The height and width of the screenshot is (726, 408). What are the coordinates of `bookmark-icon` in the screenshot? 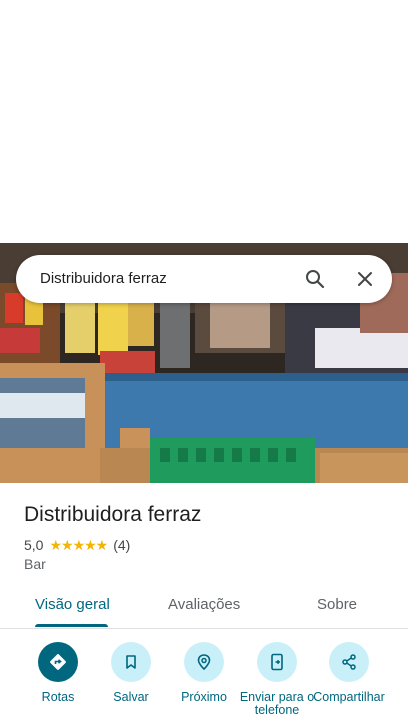 It's located at (131, 662).